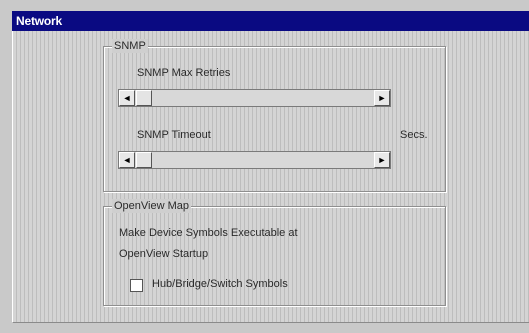  Describe the element at coordinates (164, 254) in the screenshot. I see `openview-description-line2: OpenView Startup` at that location.